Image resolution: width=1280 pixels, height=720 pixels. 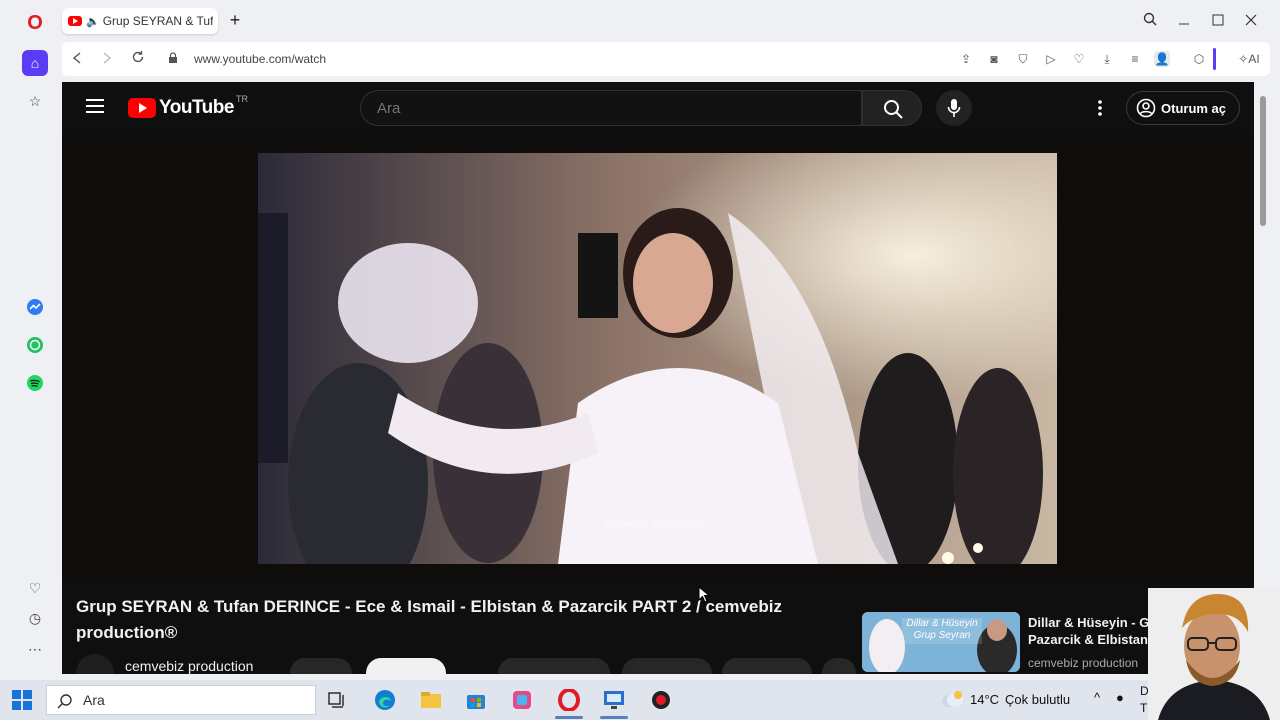 I want to click on youtube-wordmark: YouTube, so click(x=196, y=107).